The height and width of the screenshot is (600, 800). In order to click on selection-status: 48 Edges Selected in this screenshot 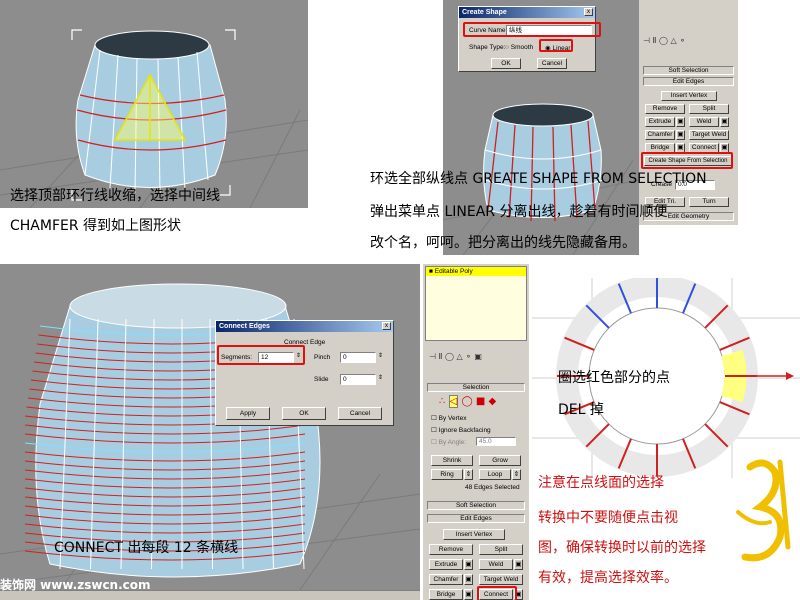, I will do `click(492, 487)`.